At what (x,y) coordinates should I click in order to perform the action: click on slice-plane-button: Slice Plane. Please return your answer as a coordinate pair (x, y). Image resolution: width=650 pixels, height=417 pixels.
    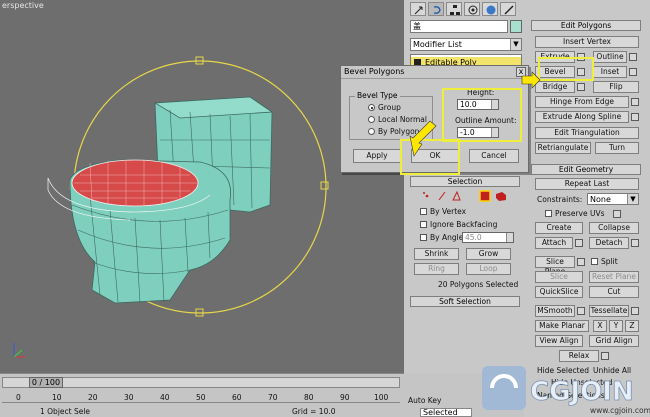
    Looking at the image, I should click on (555, 266).